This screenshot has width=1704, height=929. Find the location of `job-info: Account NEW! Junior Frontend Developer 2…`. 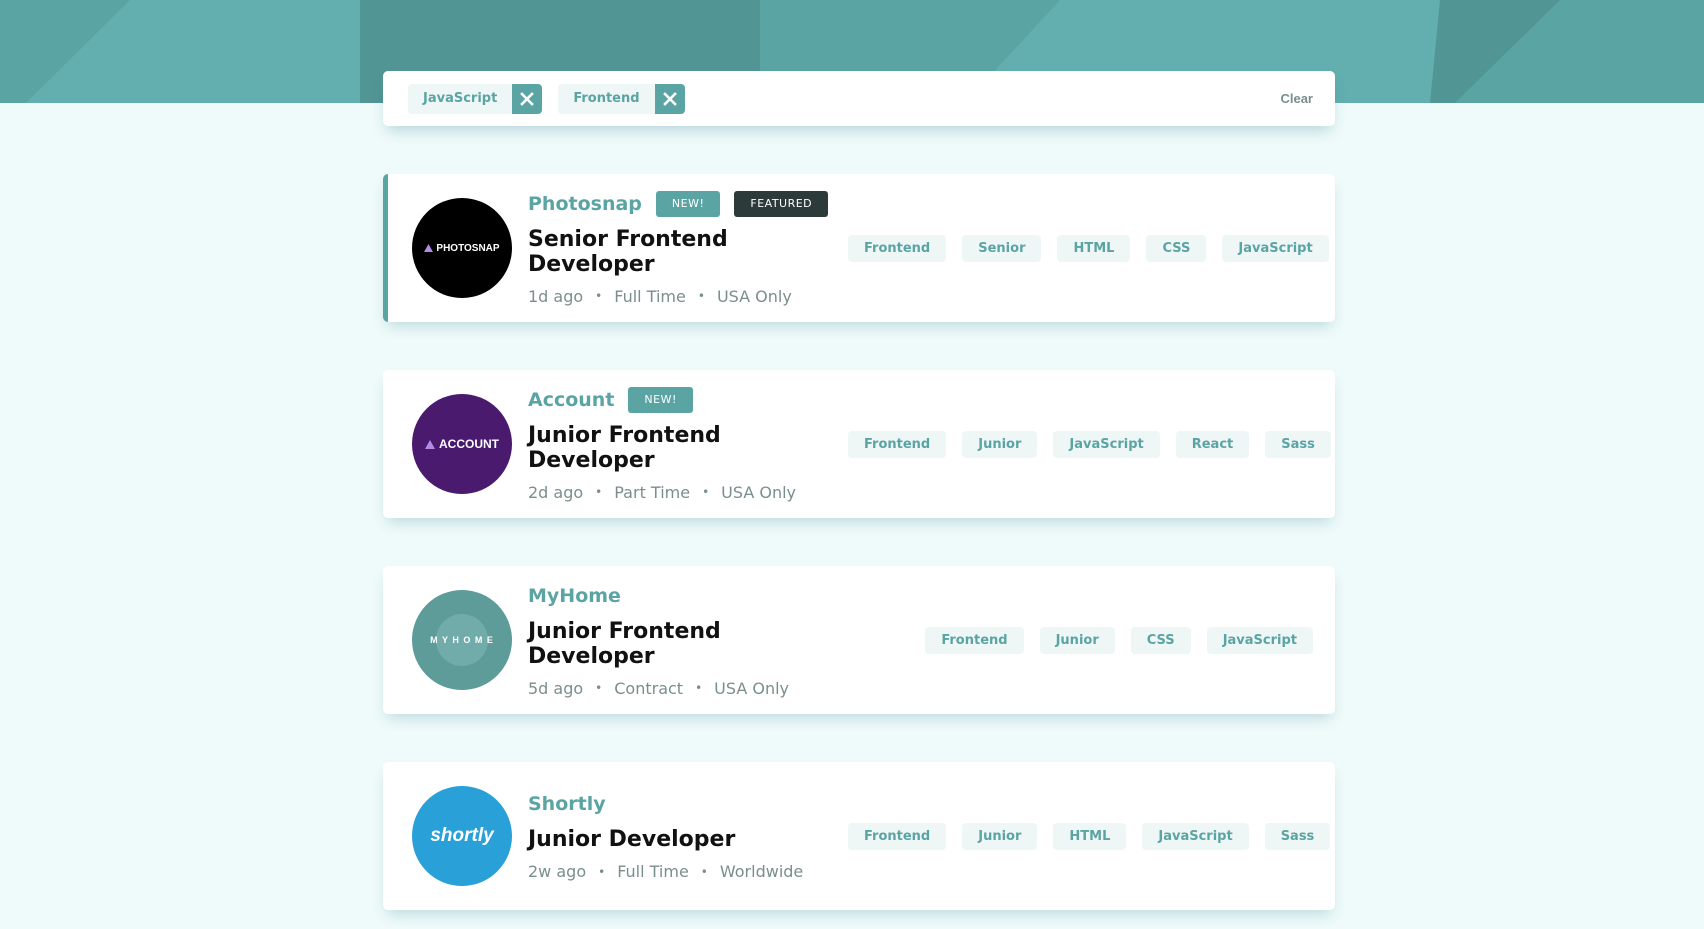

job-info: Account NEW! Junior Frontend Developer 2… is located at coordinates (688, 444).